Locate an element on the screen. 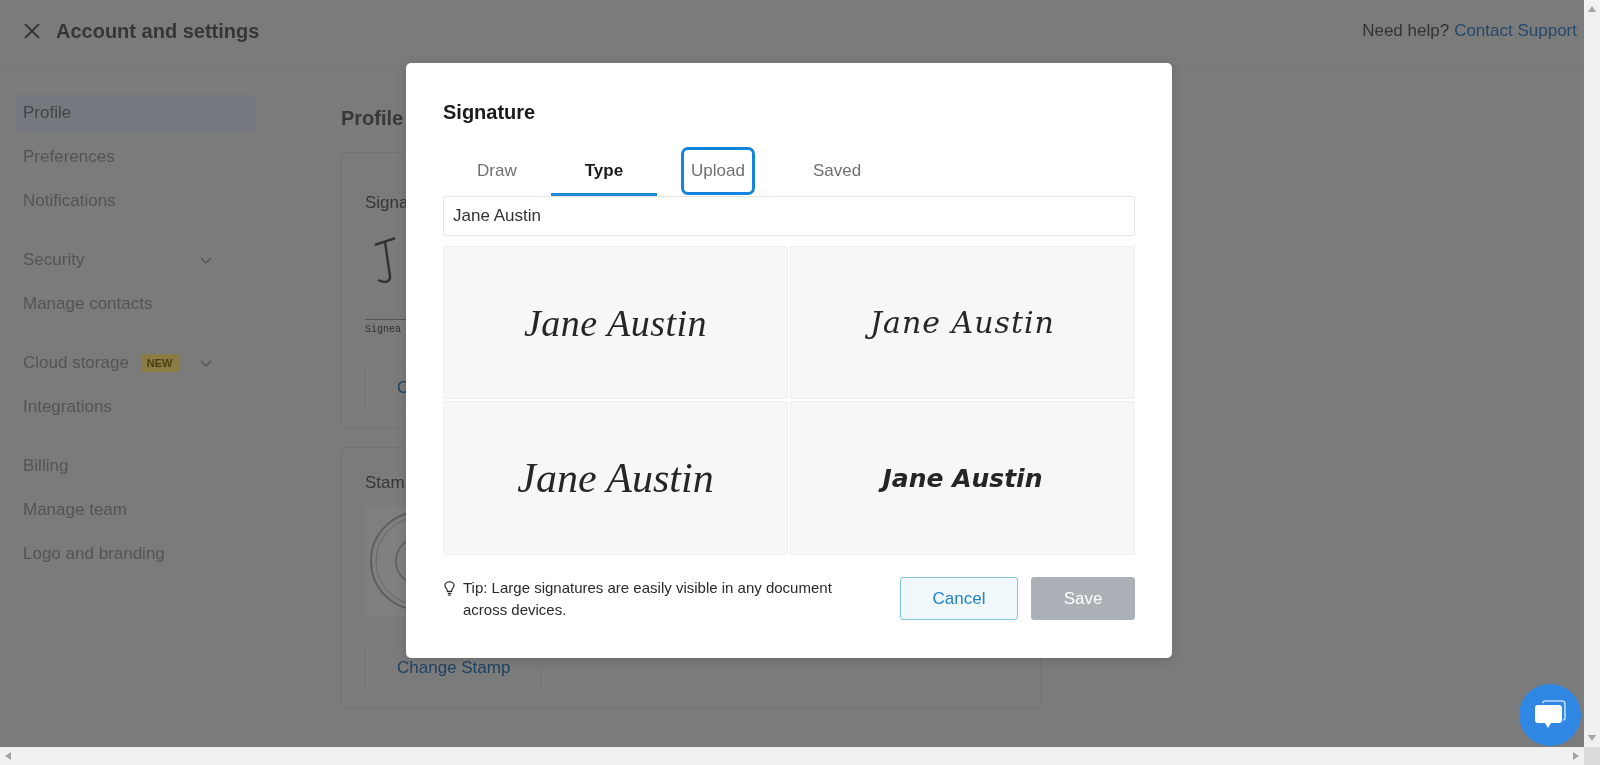  help-text: Need help? is located at coordinates (1406, 30).